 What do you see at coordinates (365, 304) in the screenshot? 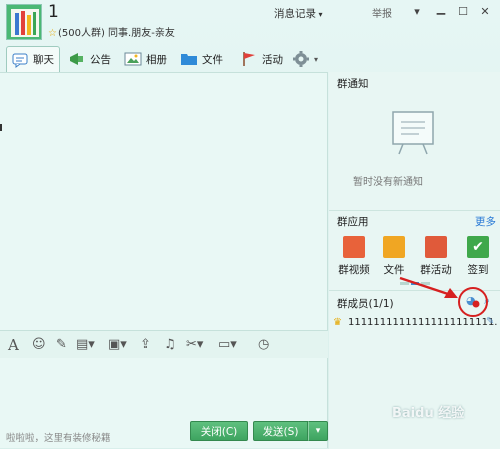
I see `members-title: 群成员(1/1)` at bounding box center [365, 304].